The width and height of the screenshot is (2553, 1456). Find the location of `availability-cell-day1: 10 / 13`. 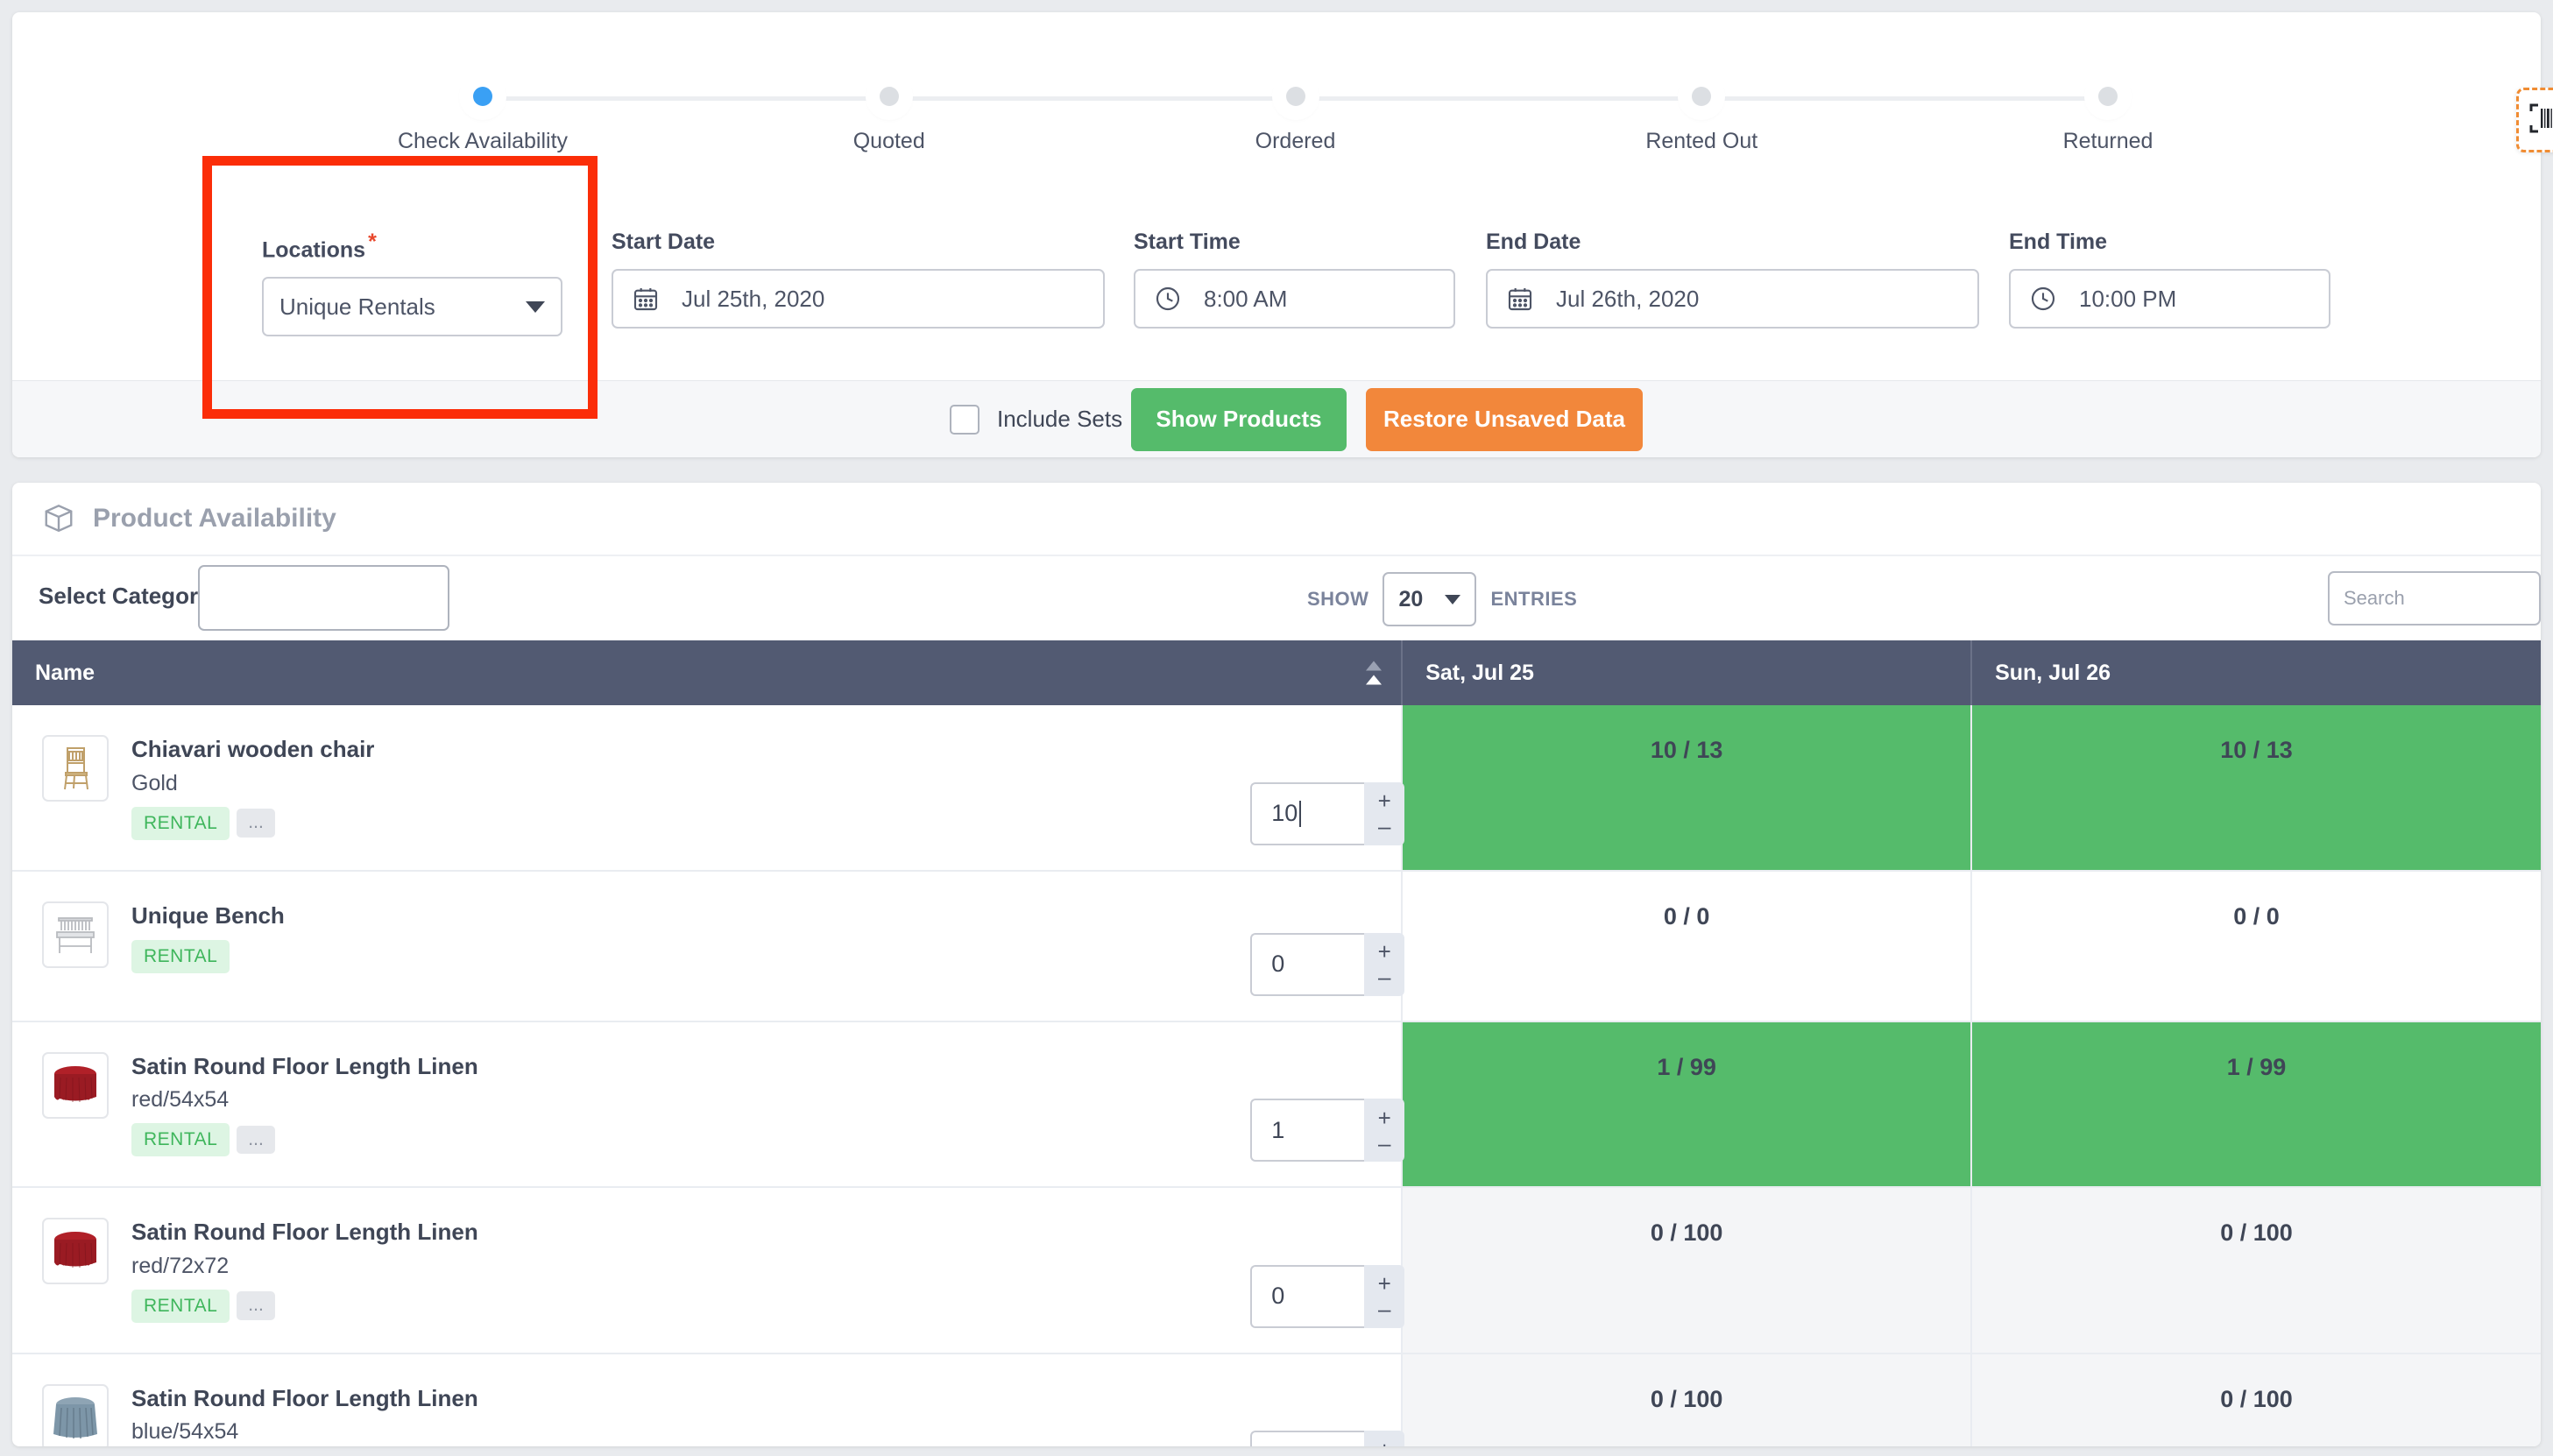

availability-cell-day1: 10 / 13 is located at coordinates (1686, 788).